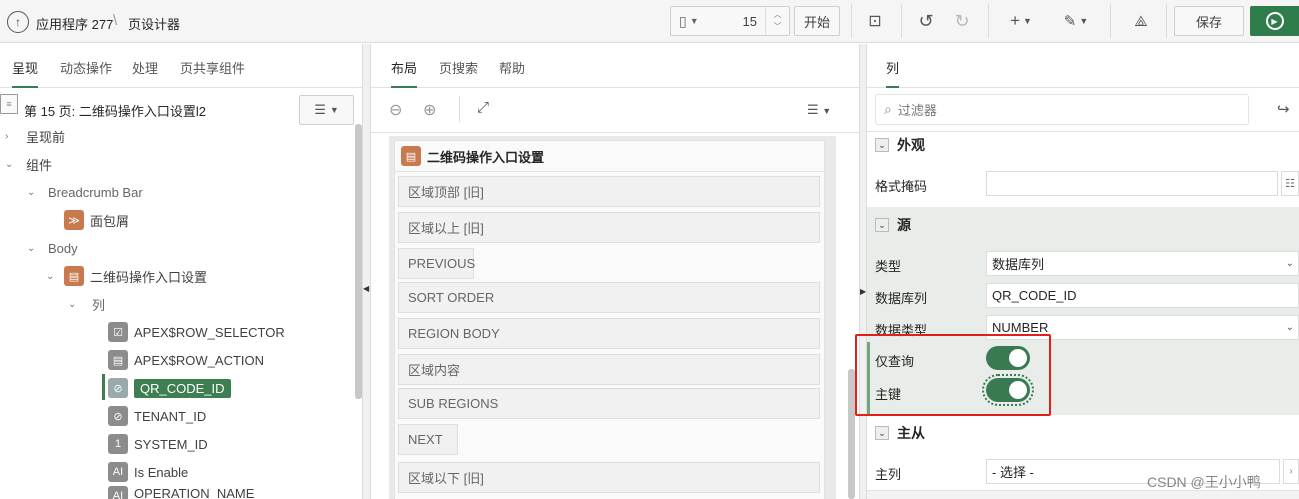  Describe the element at coordinates (1141, 21) in the screenshot. I see `shared-components-icon: ⟁` at that location.